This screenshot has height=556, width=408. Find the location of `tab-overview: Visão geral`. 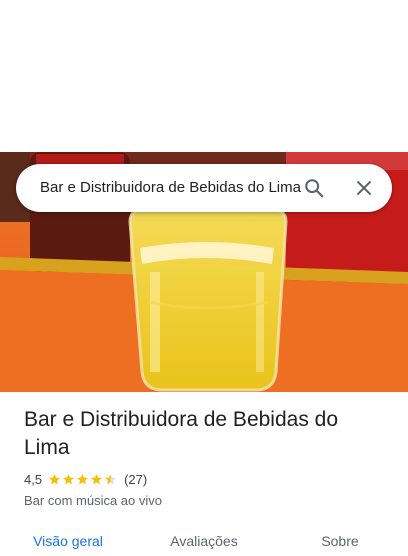

tab-overview: Visão geral is located at coordinates (68, 541).